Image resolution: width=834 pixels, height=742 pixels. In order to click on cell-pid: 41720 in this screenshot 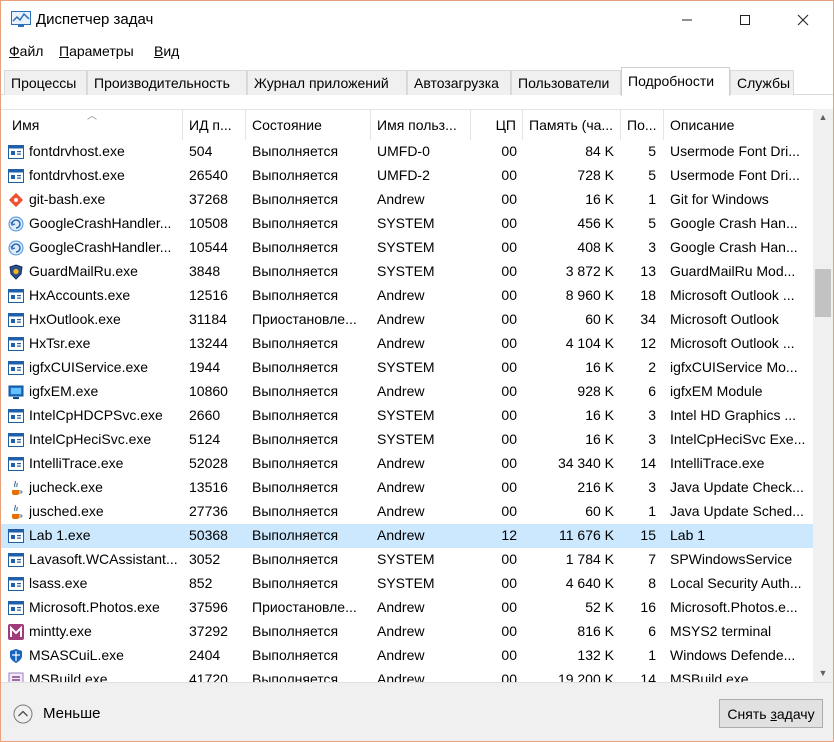, I will do `click(208, 676)`.